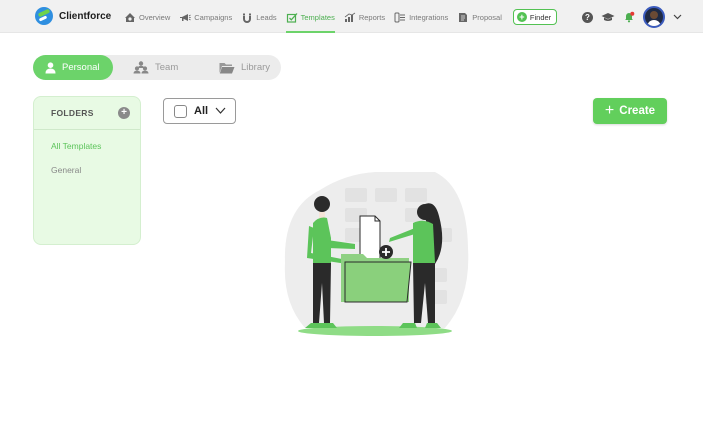 The height and width of the screenshot is (439, 703). I want to click on nav-item-label: Integrations, so click(429, 17).